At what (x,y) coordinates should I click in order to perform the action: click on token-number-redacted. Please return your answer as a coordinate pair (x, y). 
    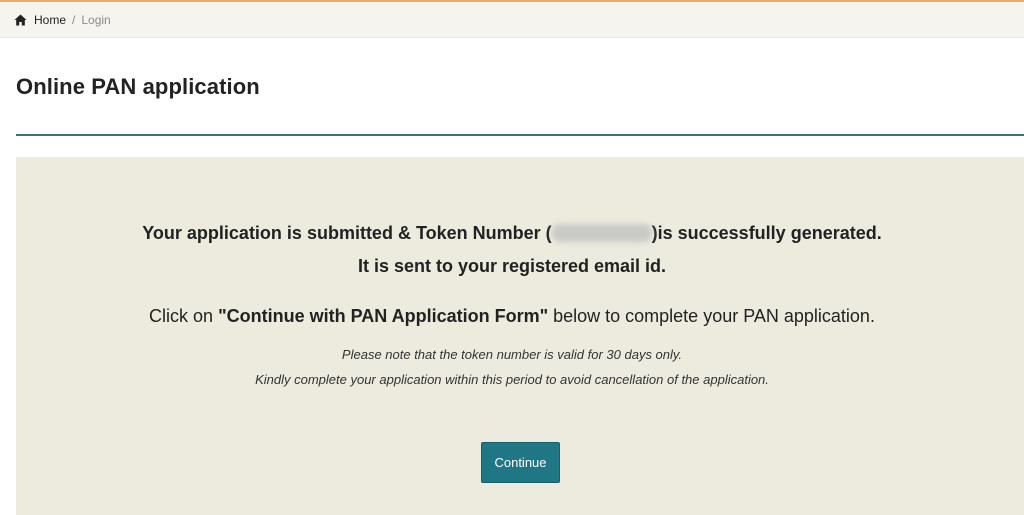
    Looking at the image, I should click on (601, 233).